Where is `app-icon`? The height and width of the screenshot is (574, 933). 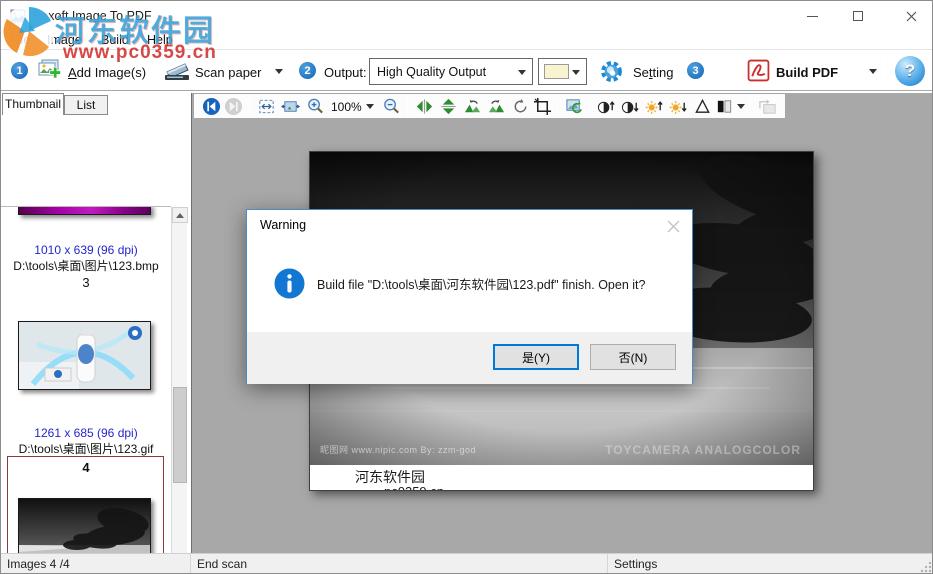
app-icon is located at coordinates (18, 16).